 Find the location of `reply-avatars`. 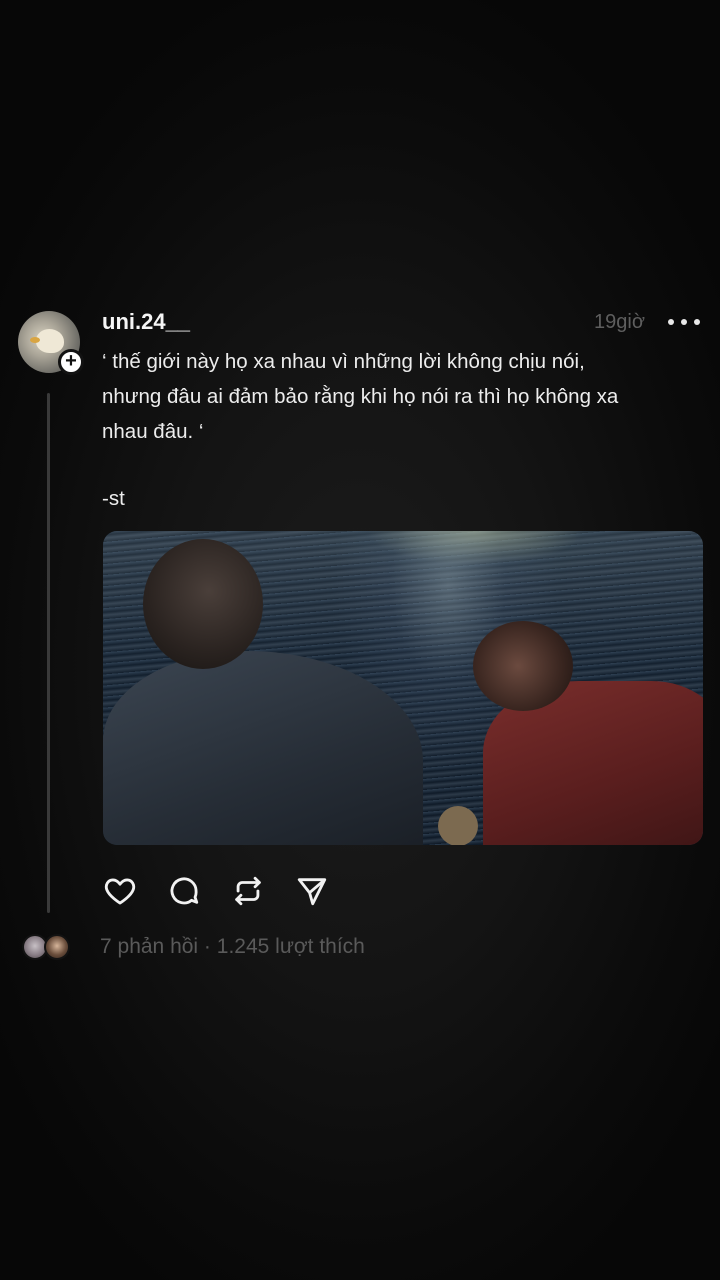

reply-avatars is located at coordinates (50, 948).